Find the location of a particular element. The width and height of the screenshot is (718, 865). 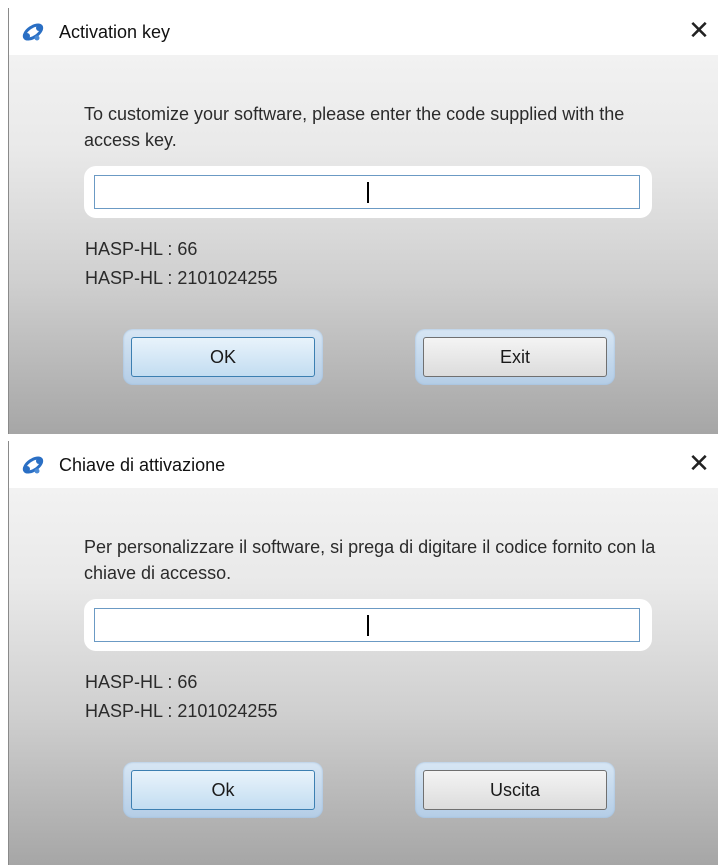

exit-button-frame: Uscita is located at coordinates (515, 790).